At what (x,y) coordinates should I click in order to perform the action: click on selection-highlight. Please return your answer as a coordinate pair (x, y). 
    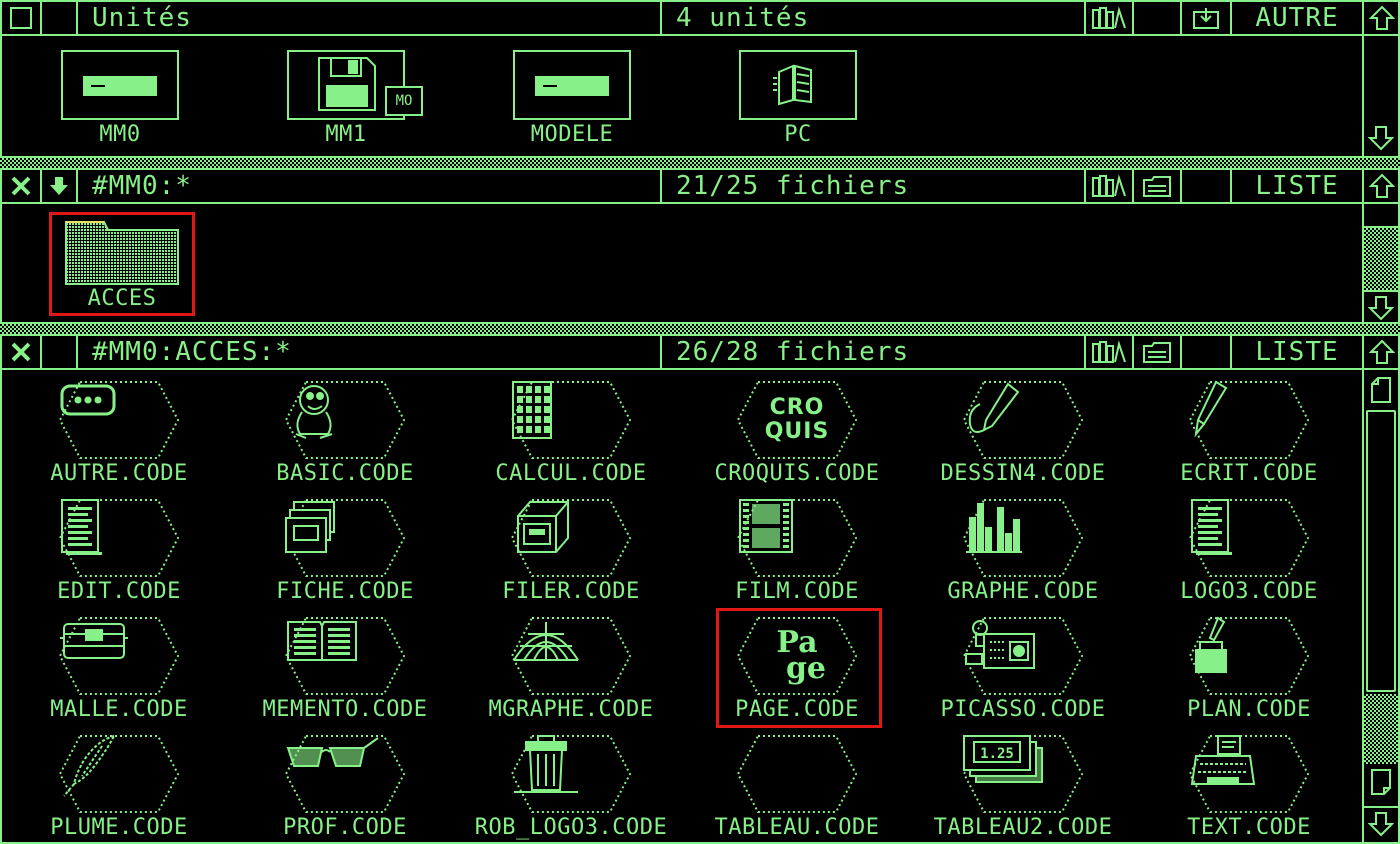
    Looking at the image, I should click on (122, 264).